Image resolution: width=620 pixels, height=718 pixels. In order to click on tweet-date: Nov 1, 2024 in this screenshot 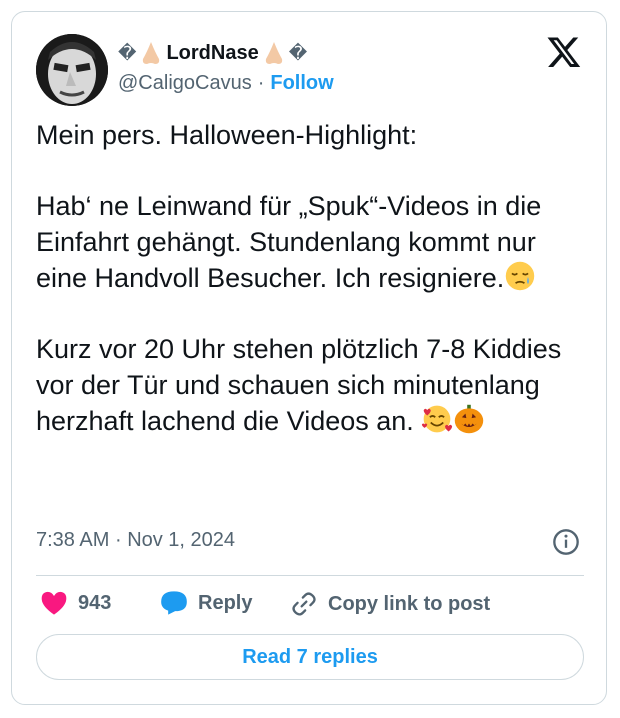, I will do `click(181, 540)`.